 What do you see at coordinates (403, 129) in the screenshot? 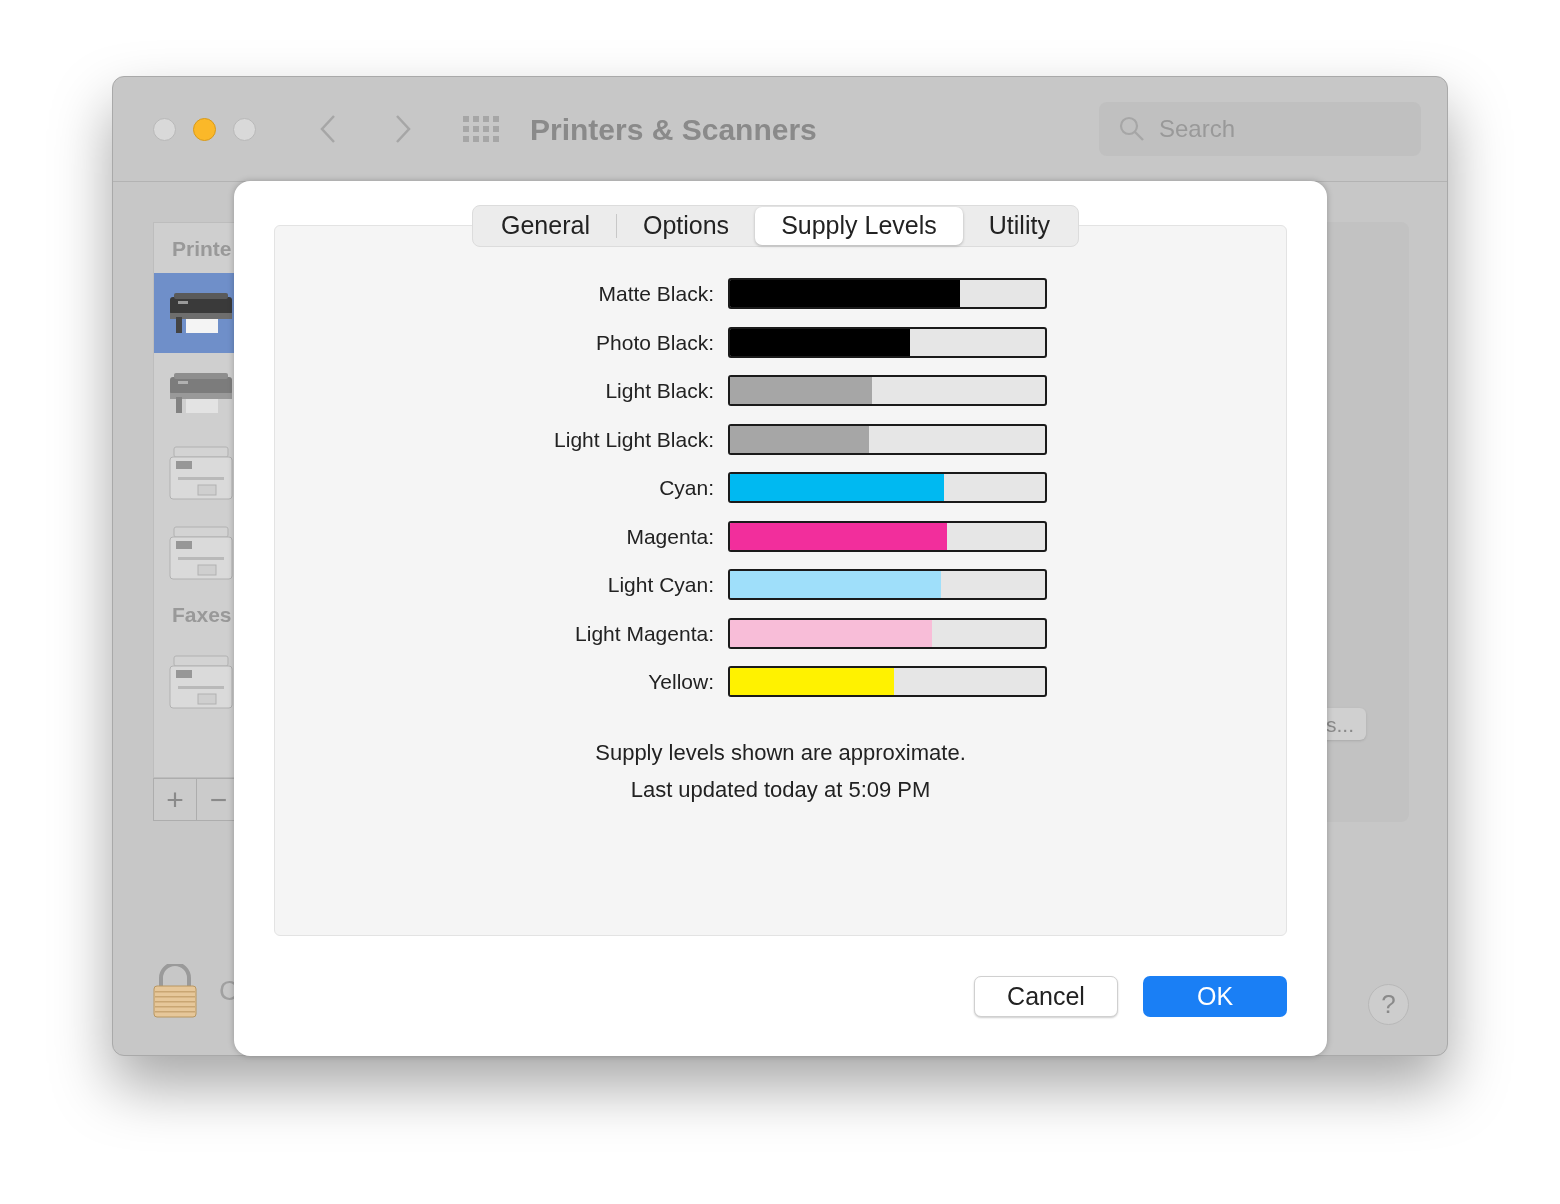
I see `forward-icon` at bounding box center [403, 129].